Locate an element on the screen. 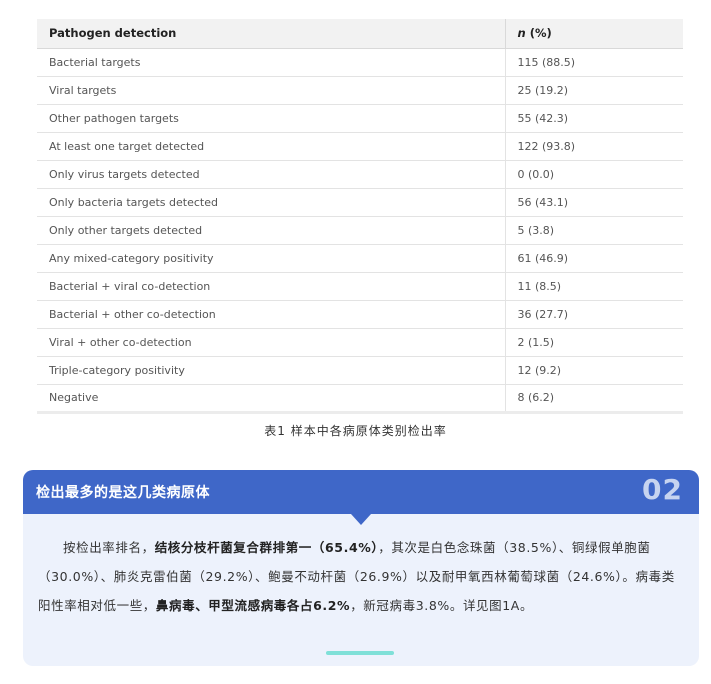 This screenshot has width=711, height=684. header-pathogen-detection: Pathogen detection is located at coordinates (271, 34).